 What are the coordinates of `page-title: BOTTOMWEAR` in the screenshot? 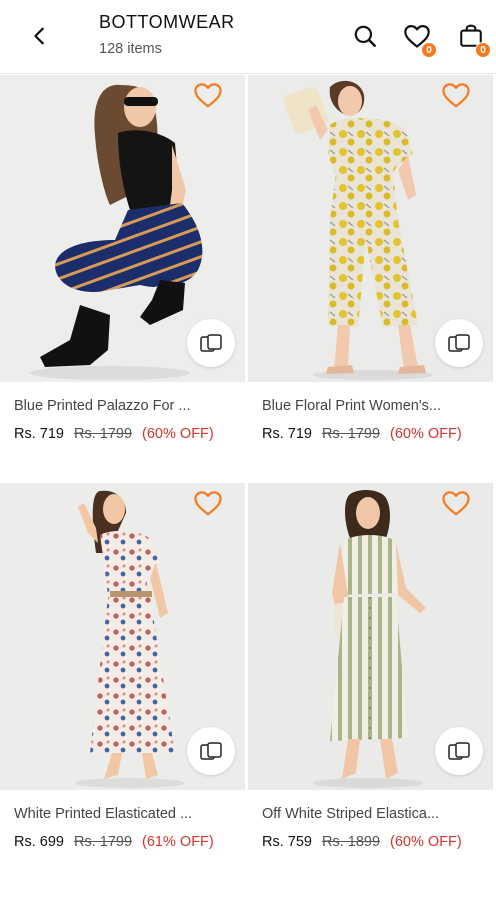 It's located at (167, 22).